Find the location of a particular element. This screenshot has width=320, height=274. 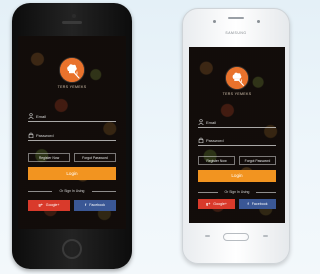

back-key is located at coordinates (265, 236).